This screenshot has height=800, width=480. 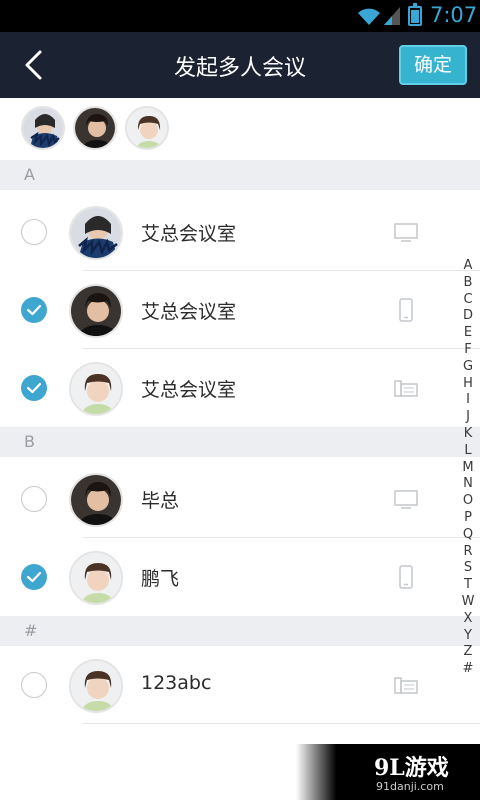 What do you see at coordinates (468, 316) in the screenshot?
I see `index-letter: D` at bounding box center [468, 316].